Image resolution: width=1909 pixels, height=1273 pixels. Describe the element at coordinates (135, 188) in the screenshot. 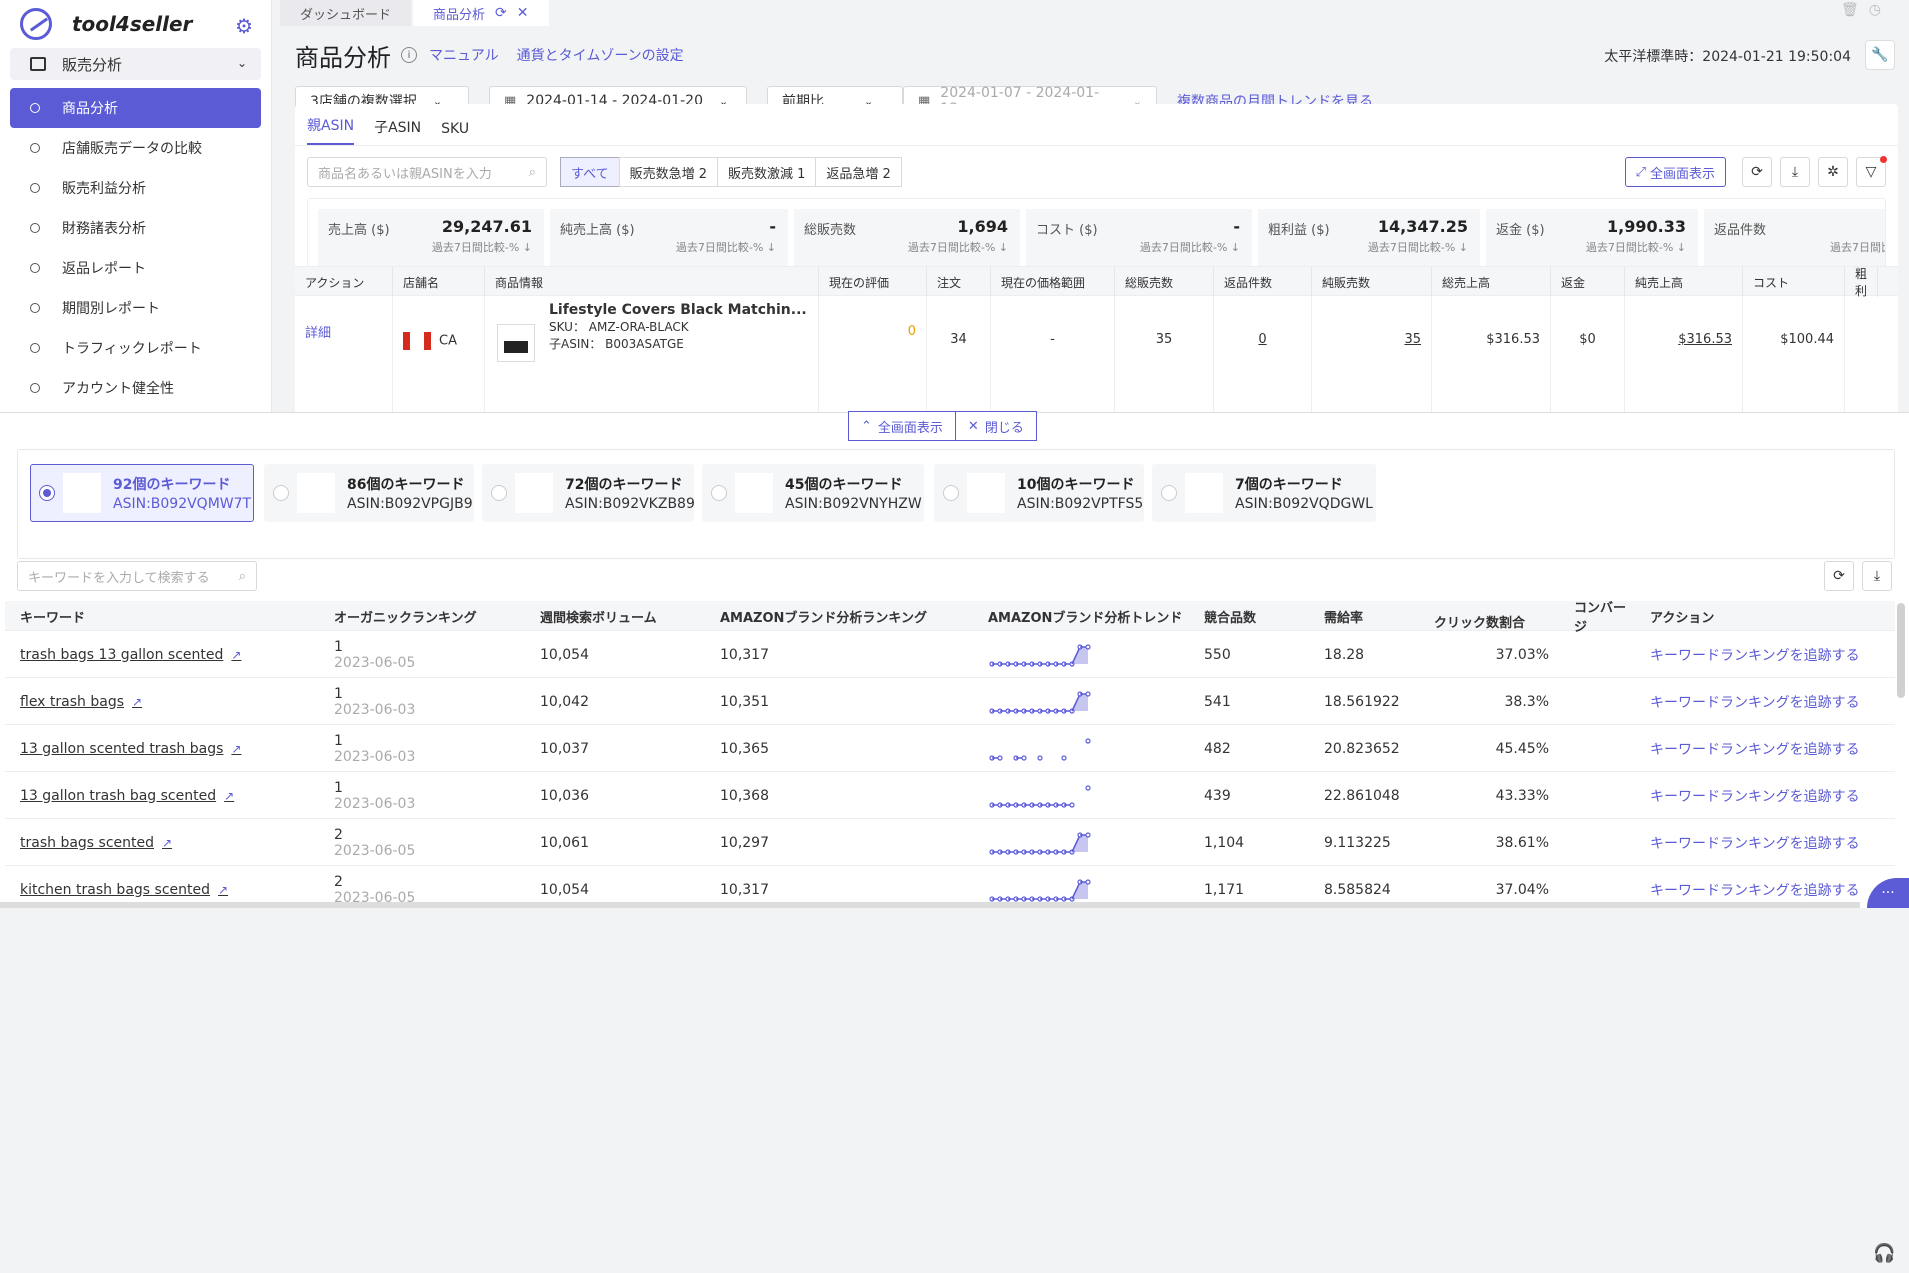

I see `sidebar-item-profit: 販売利益分析` at that location.